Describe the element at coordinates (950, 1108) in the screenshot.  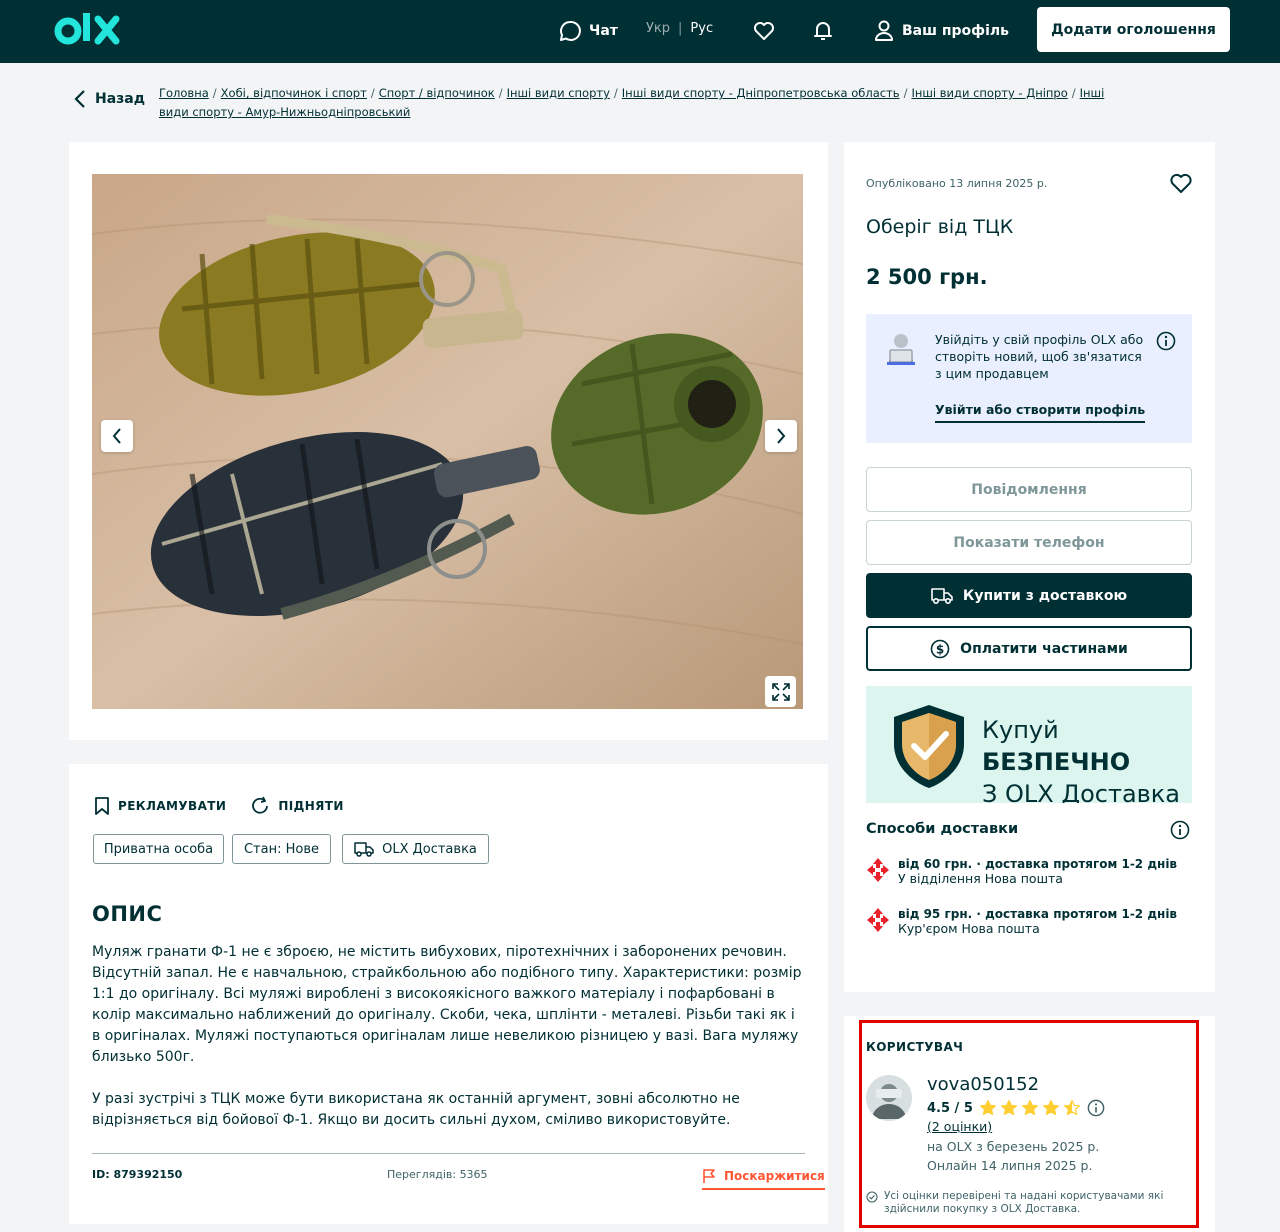
I see `rating-text: 4.5 / 5` at that location.